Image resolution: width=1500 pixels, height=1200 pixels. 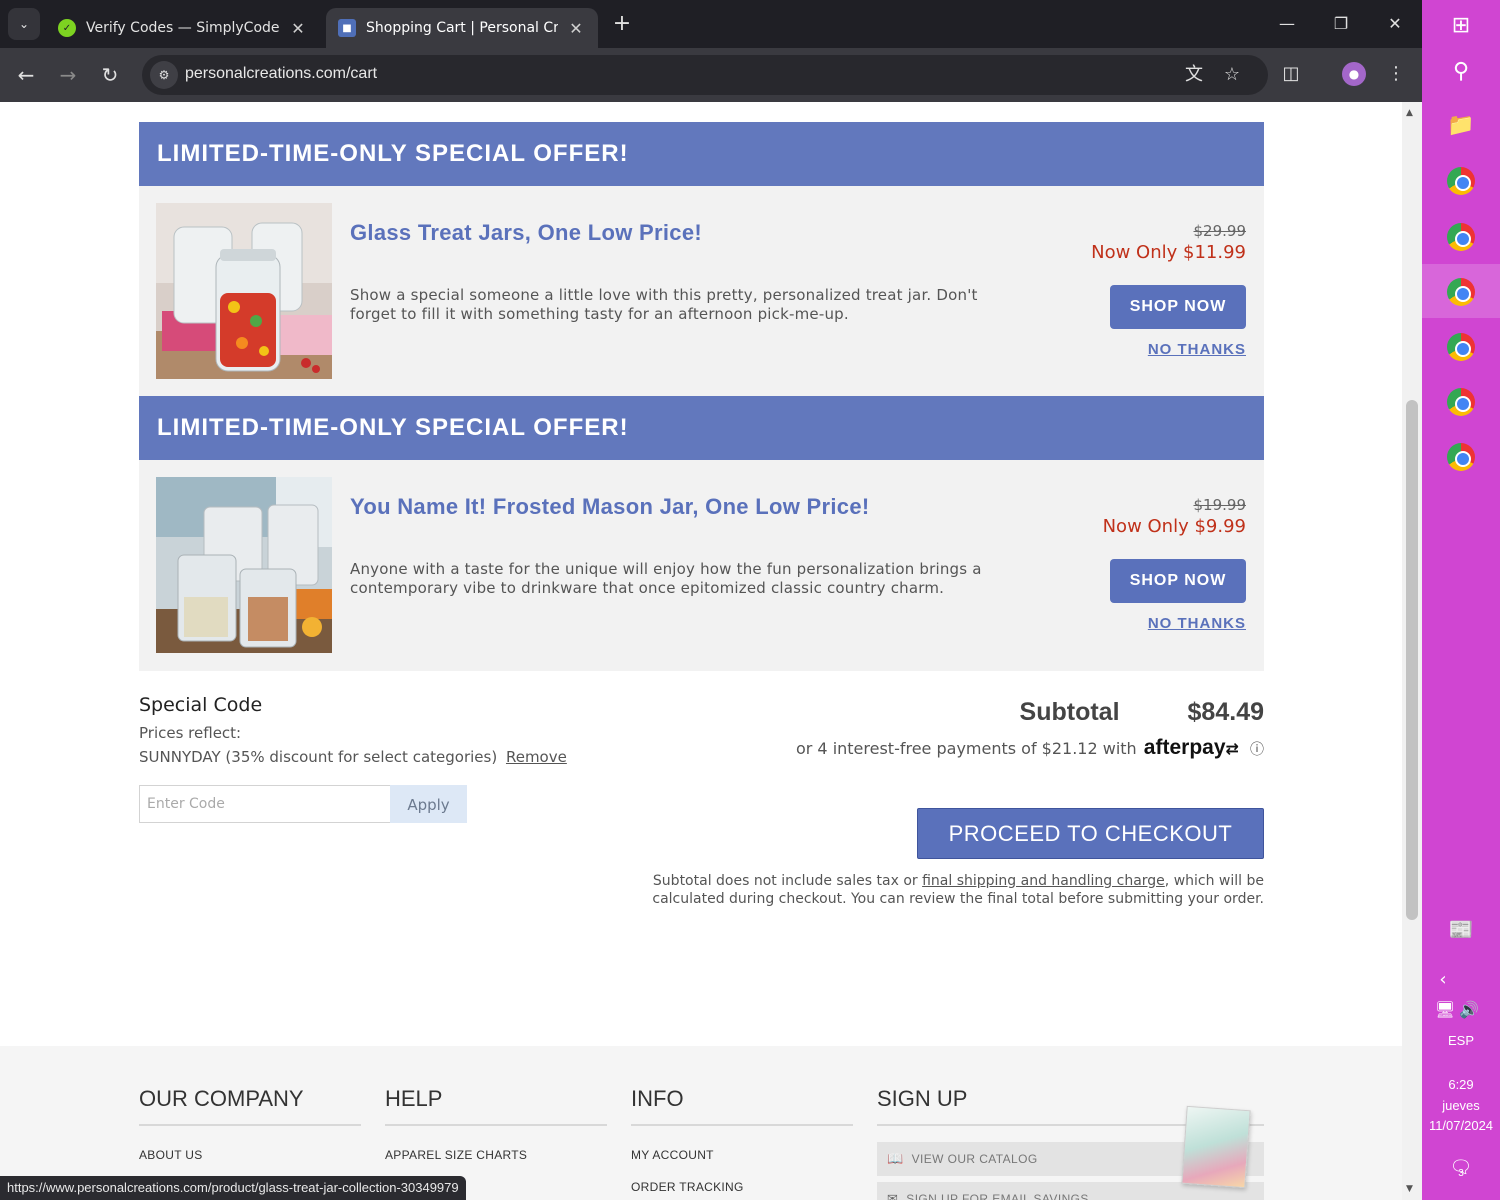 What do you see at coordinates (742, 1106) in the screenshot?
I see `footer-heading: INFO` at bounding box center [742, 1106].